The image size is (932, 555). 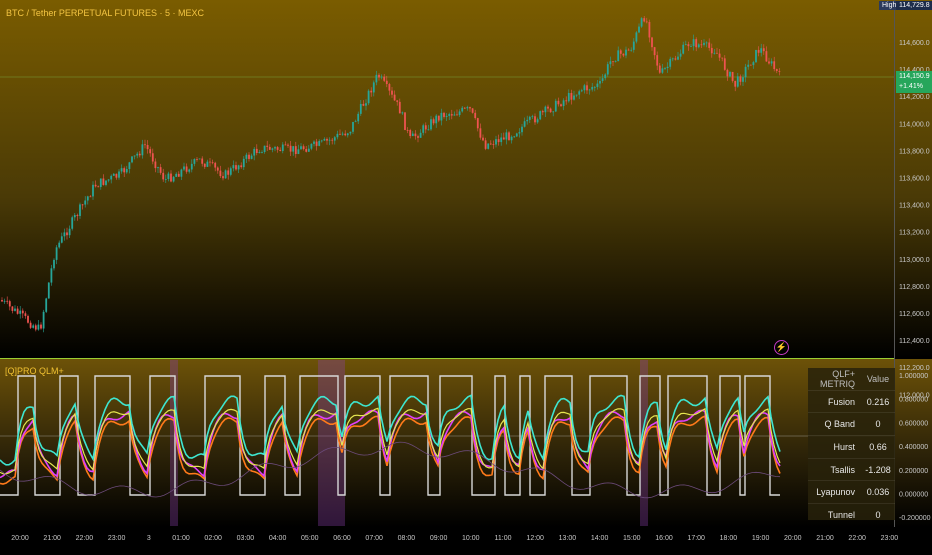 What do you see at coordinates (310, 538) in the screenshot?
I see `time-tick: 05:00` at bounding box center [310, 538].